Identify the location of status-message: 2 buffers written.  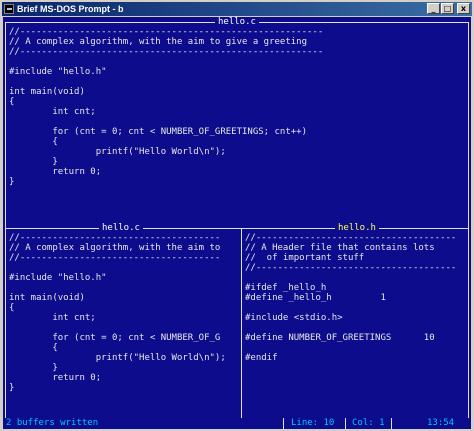
(52, 423).